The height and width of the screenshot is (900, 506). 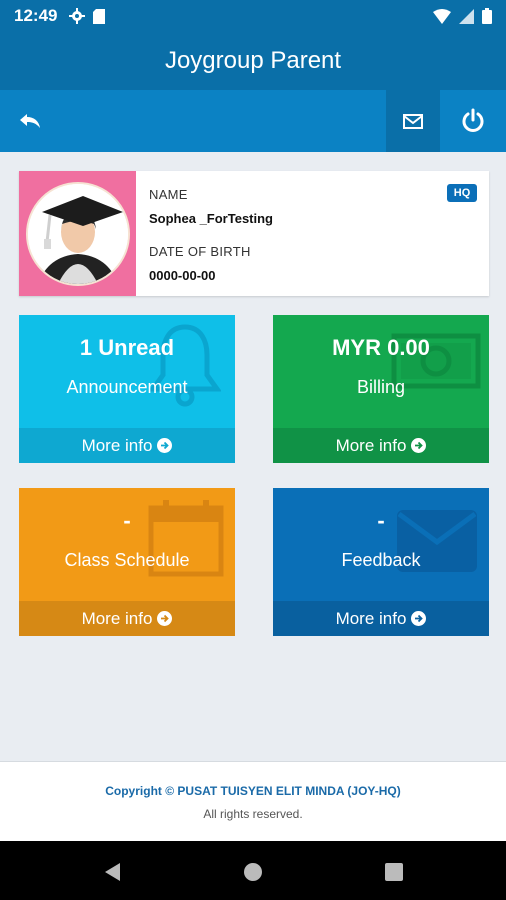 What do you see at coordinates (253, 814) in the screenshot?
I see `rights-reserved: All rights reserved.` at bounding box center [253, 814].